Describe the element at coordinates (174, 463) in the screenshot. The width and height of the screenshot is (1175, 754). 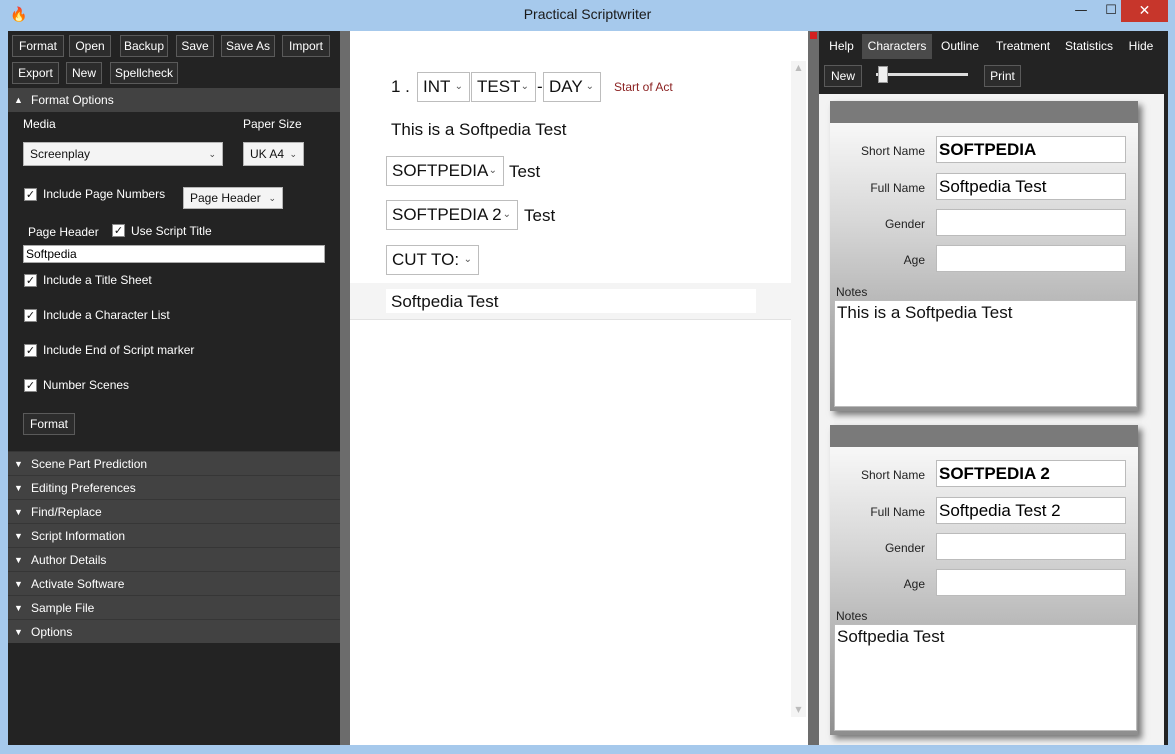
I see `section-scene-part-prediction: ▼ Scene Part Prediction` at that location.